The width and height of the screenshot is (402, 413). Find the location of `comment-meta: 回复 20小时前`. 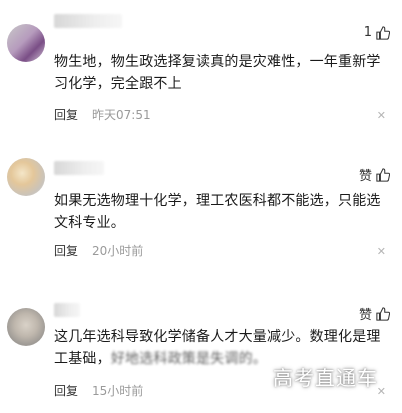

comment-meta: 回复 20小时前 is located at coordinates (98, 251).